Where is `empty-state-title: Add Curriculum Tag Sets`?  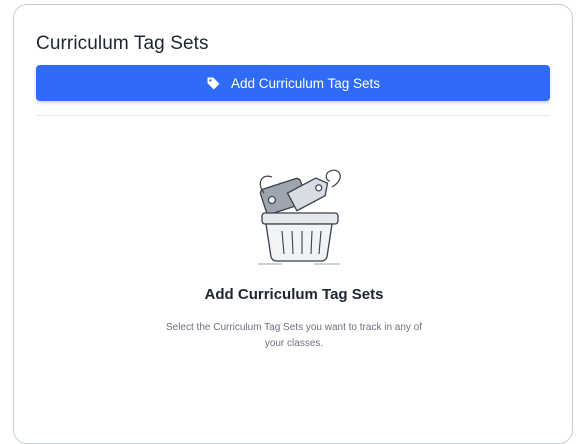
empty-state-title: Add Curriculum Tag Sets is located at coordinates (294, 294).